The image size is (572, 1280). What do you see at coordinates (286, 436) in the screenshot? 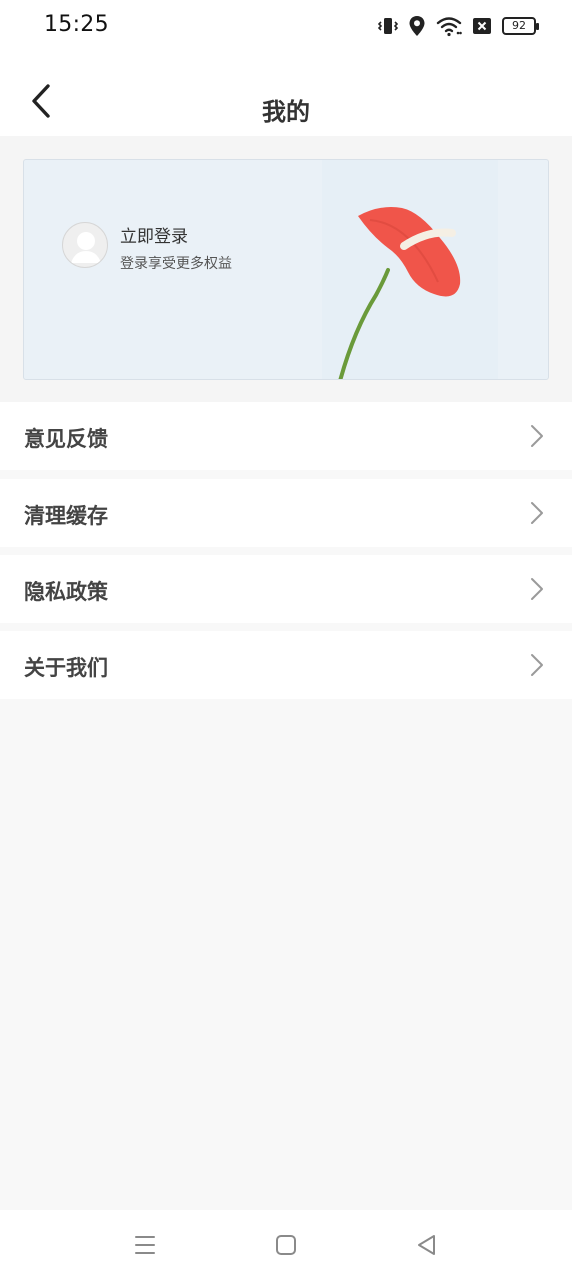
I see `menu-item-feedback: 意见反馈` at bounding box center [286, 436].